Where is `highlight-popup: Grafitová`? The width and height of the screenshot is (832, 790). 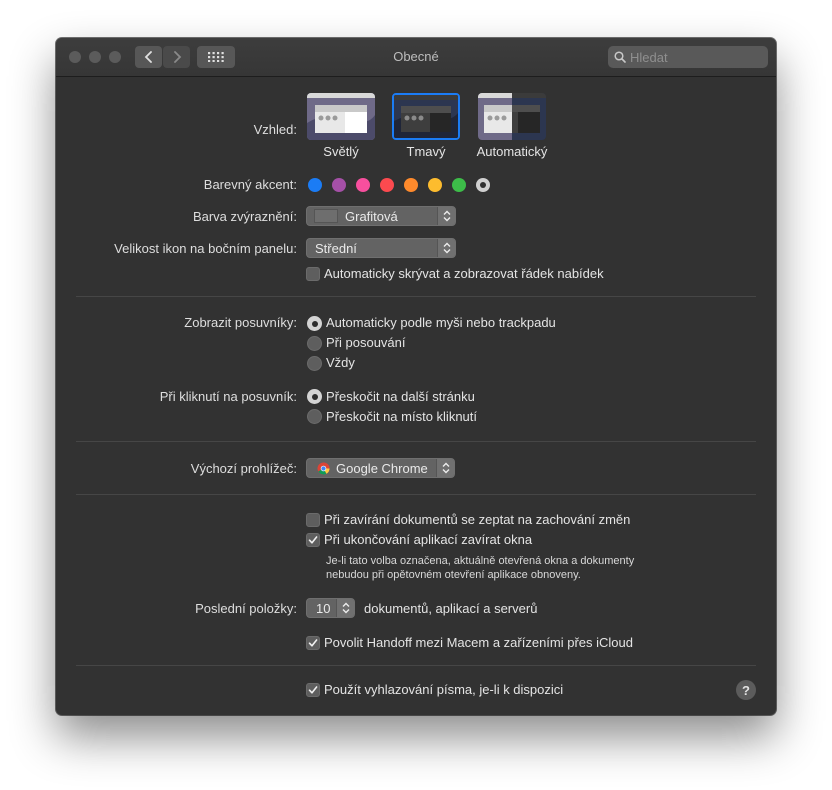
highlight-popup: Grafitová is located at coordinates (381, 216).